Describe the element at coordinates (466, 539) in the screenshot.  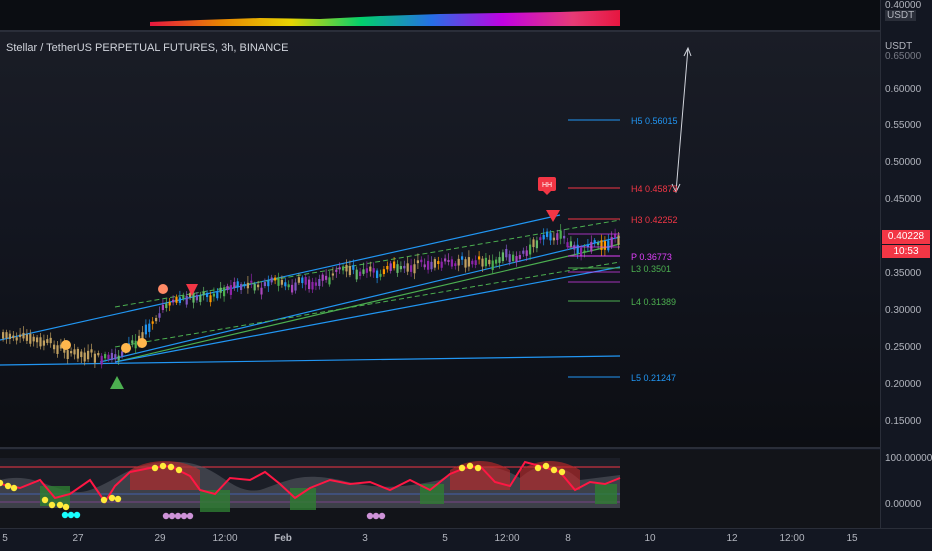
I see `time-axis: 5 27 29 12:00 Feb 3 5 12:00 8 10 12 12:00 15` at that location.